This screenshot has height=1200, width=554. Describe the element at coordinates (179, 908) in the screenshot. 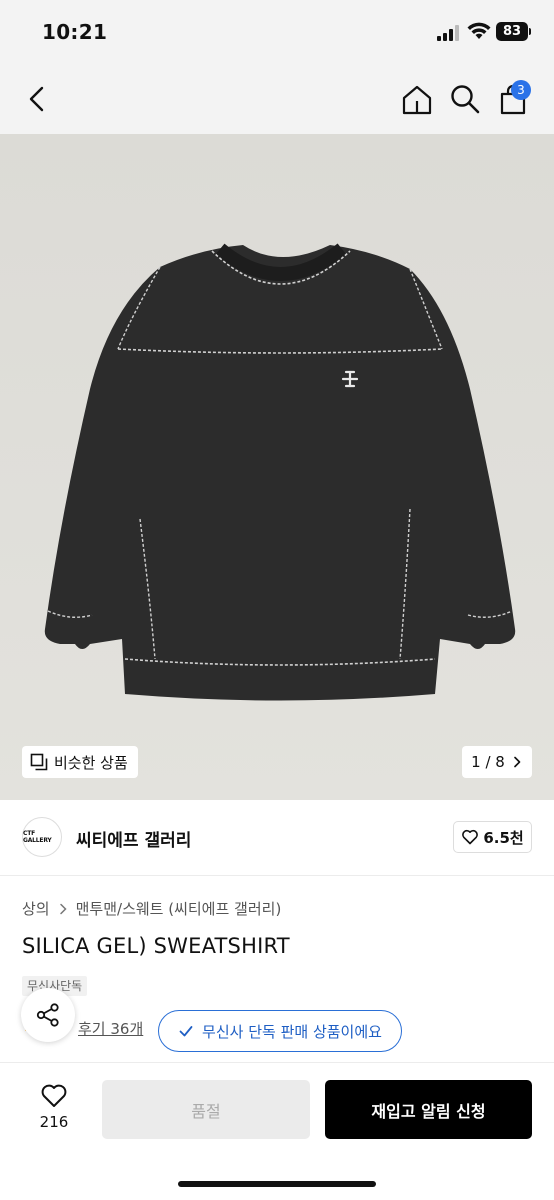

I see `breadcrumb-item-subcategory: 맨투맨/스웨트 (씨티에프 갤러리)` at that location.